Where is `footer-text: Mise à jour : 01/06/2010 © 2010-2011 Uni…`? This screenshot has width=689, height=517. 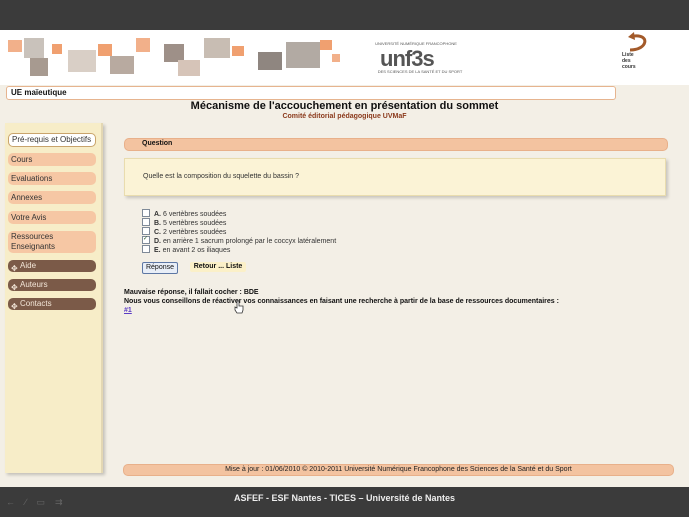 footer-text: Mise à jour : 01/06/2010 © 2010-2011 Uni… is located at coordinates (398, 469).